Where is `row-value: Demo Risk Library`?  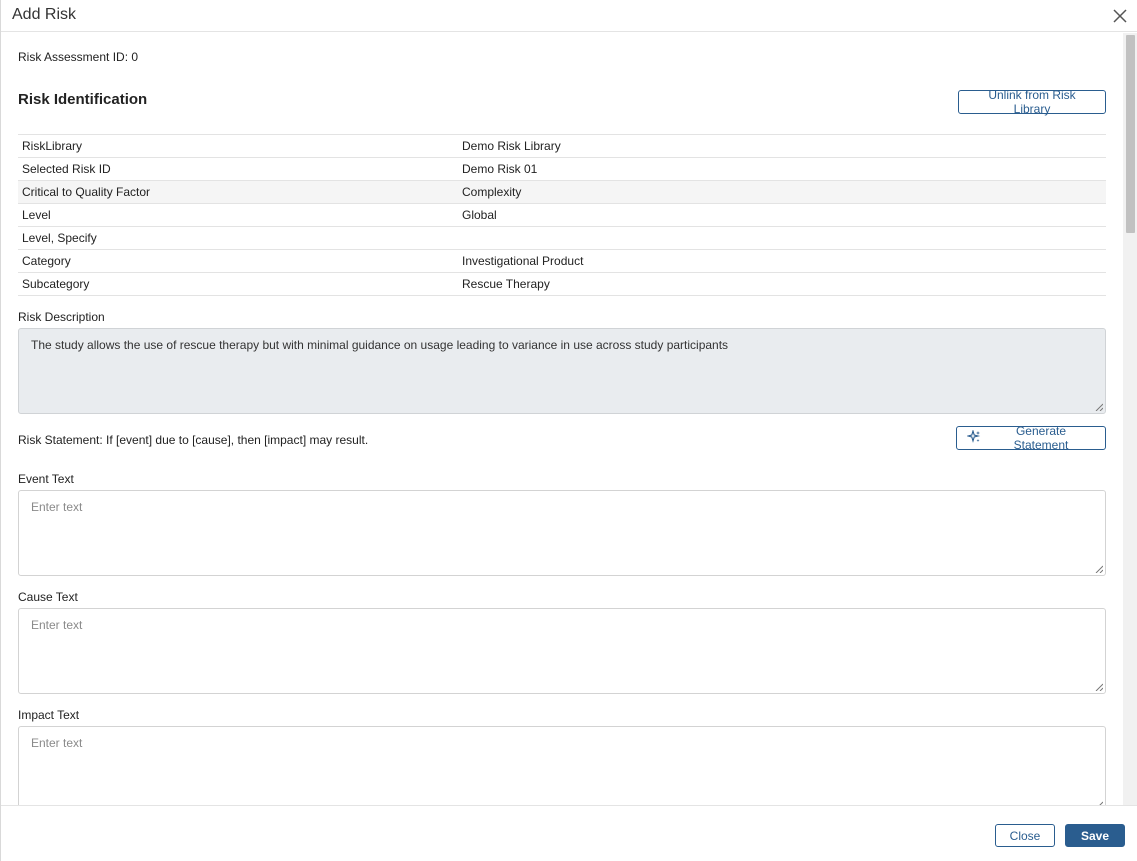
row-value: Demo Risk Library is located at coordinates (782, 146).